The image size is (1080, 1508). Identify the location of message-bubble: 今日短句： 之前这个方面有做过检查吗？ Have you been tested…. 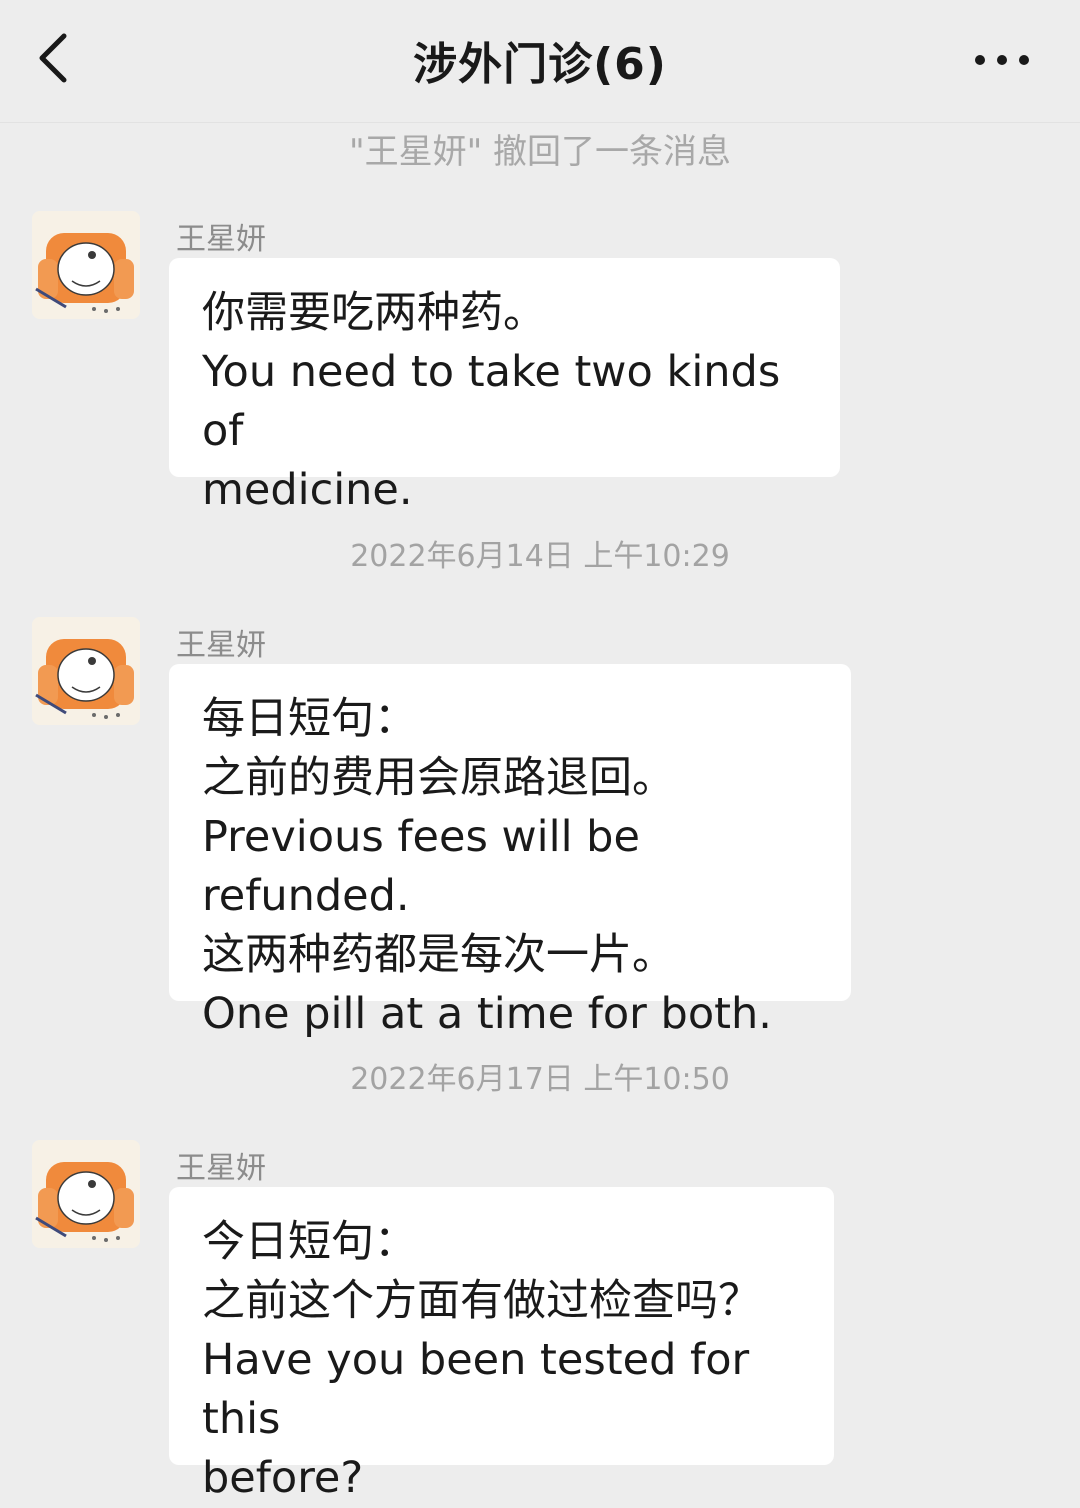
(501, 1345).